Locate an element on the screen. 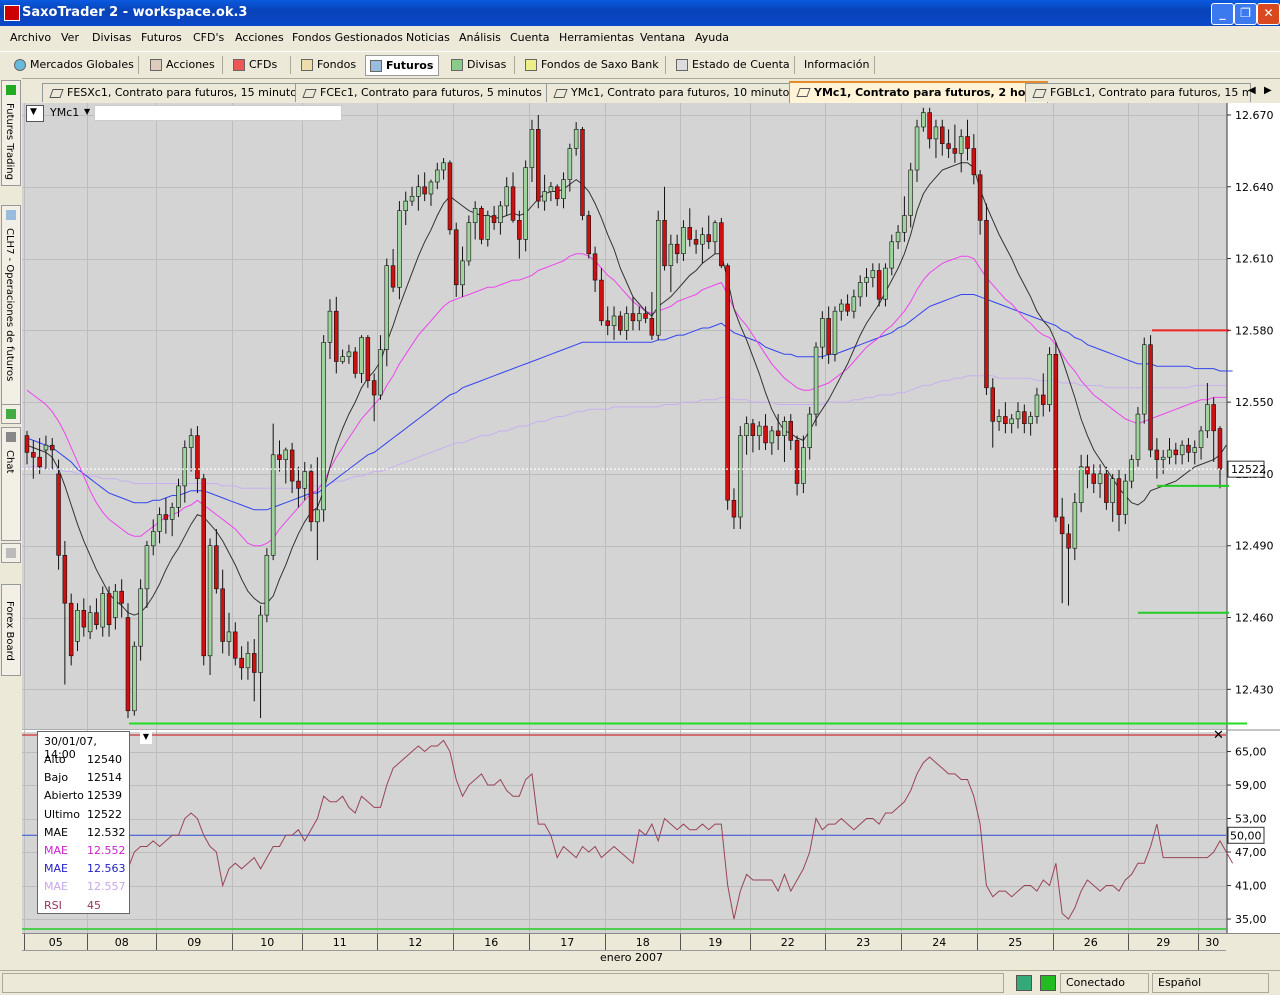 This screenshot has width=1280, height=995. chart-menu-button: ▼ is located at coordinates (35, 113).